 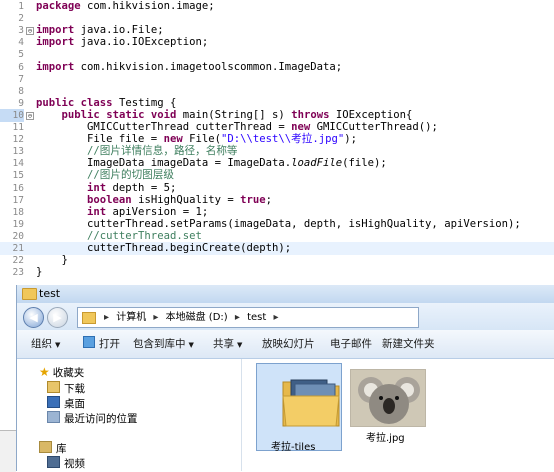 What do you see at coordinates (277, 236) in the screenshot?
I see `code-line: 20 //cutterThread.set` at bounding box center [277, 236].